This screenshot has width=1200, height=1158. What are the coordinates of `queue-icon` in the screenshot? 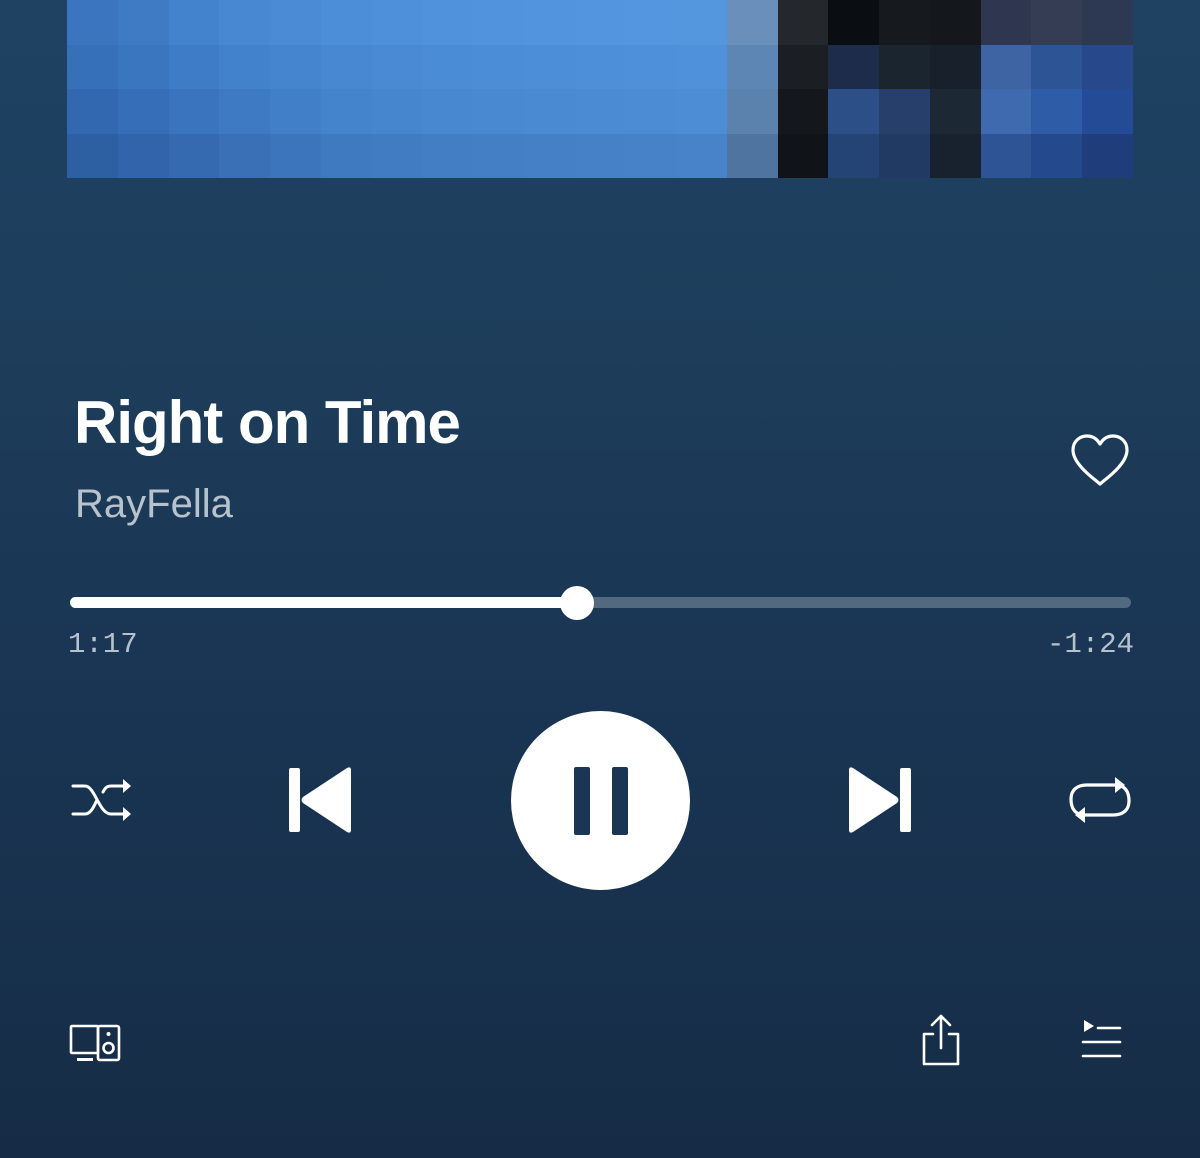 It's located at (1101, 1041).